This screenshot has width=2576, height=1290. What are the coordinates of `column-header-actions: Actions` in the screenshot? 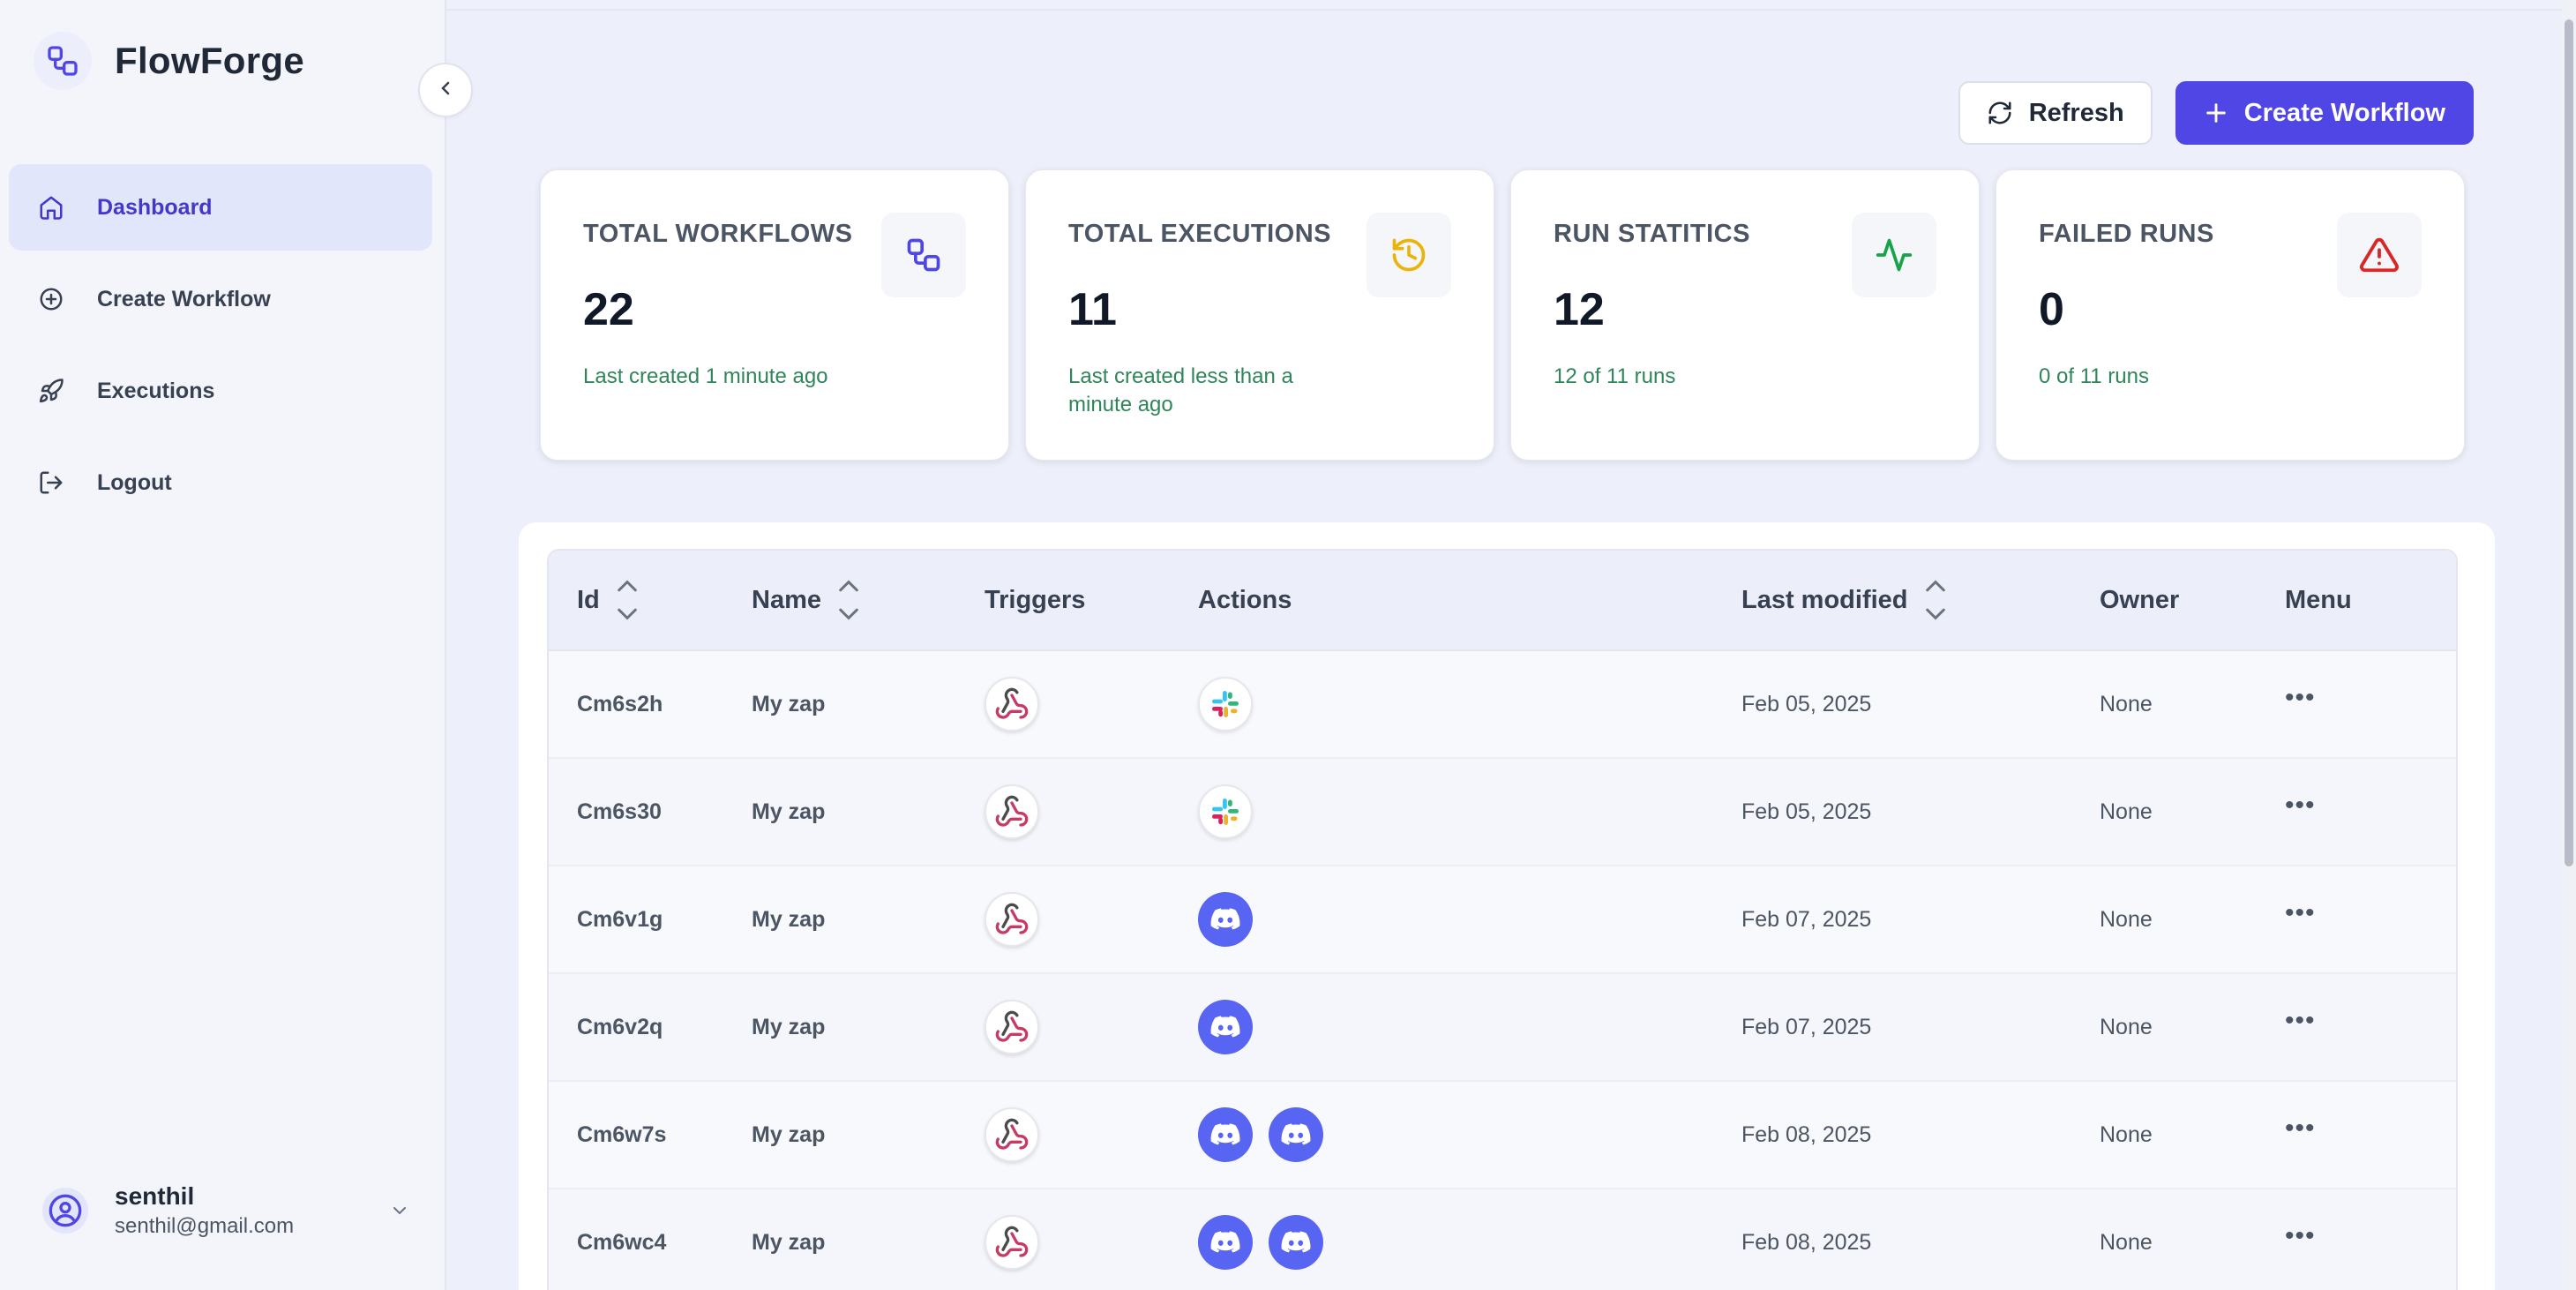 It's located at (1470, 600).